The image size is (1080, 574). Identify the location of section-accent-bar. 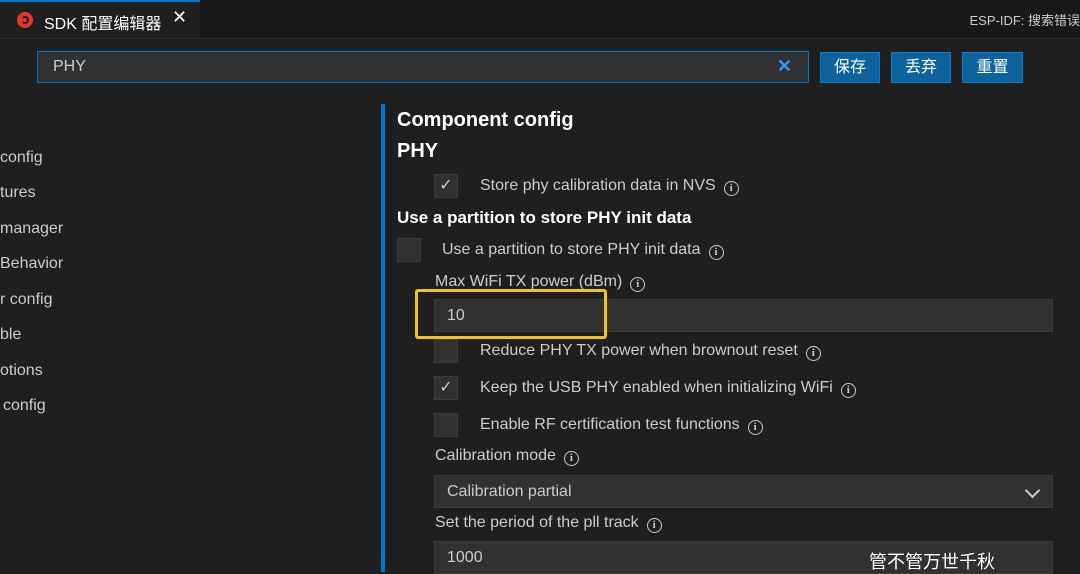
(383, 338).